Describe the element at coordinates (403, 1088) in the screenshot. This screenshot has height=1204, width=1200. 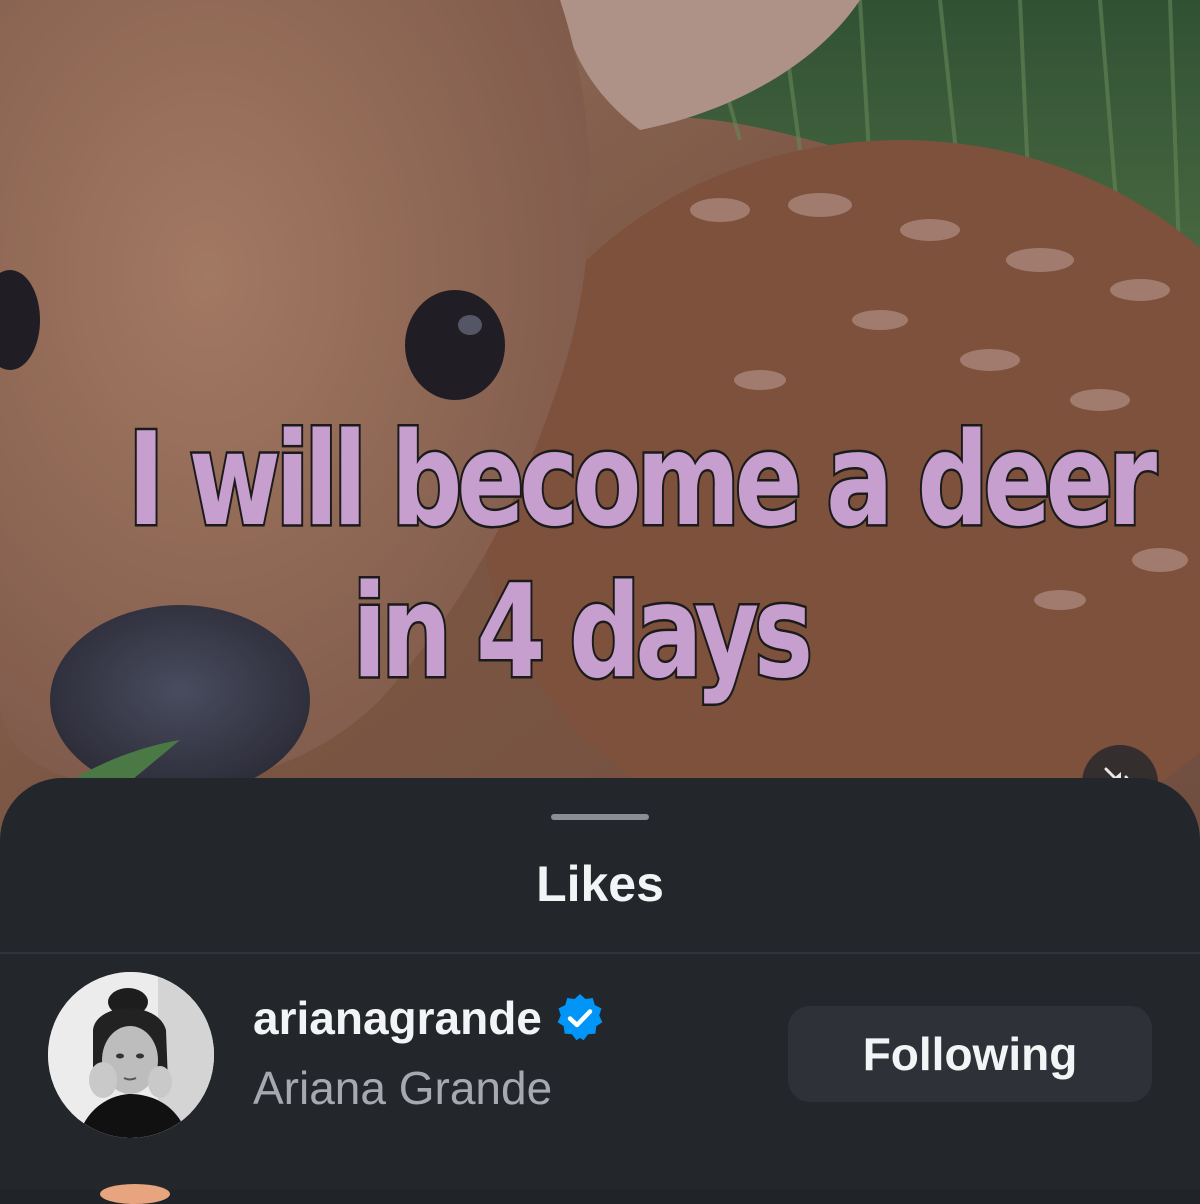
I see `full-name: Ariana Grande` at that location.